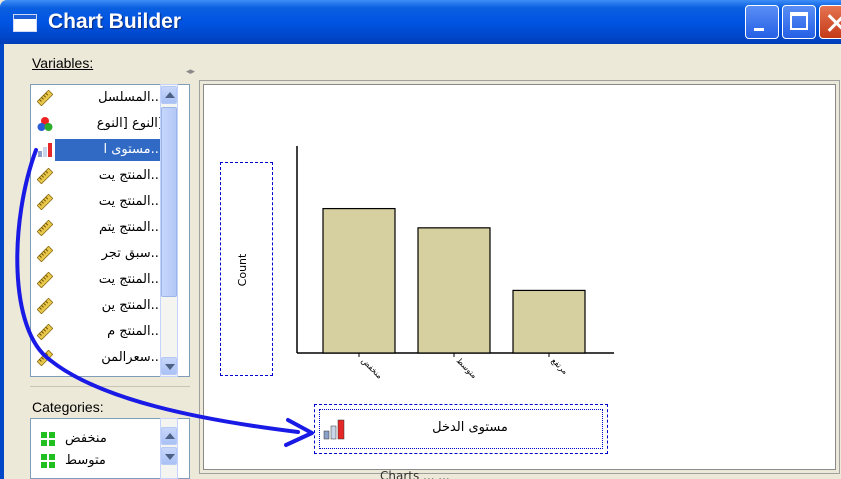 The image size is (841, 479). I want to click on nominal-circles-icon, so click(45, 124).